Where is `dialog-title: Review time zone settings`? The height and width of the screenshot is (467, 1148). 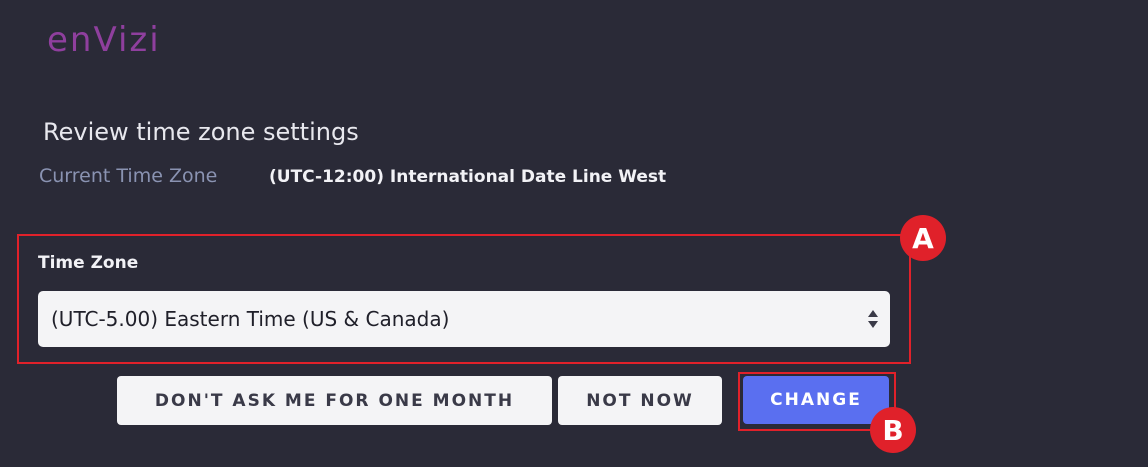 dialog-title: Review time zone settings is located at coordinates (201, 132).